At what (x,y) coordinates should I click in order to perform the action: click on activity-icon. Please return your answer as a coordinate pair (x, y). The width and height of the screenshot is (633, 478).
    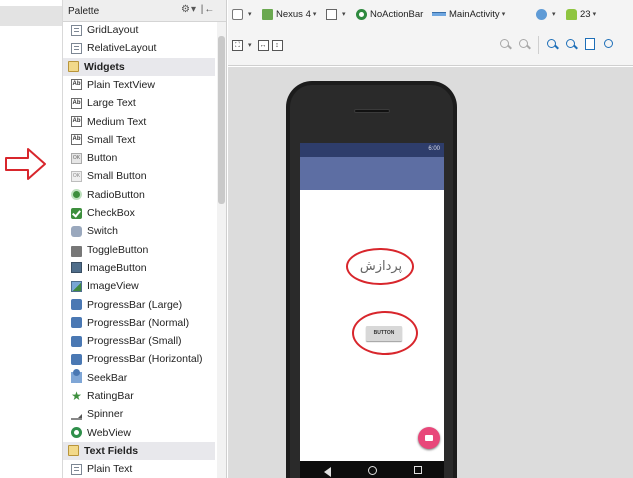
    Looking at the image, I should click on (439, 14).